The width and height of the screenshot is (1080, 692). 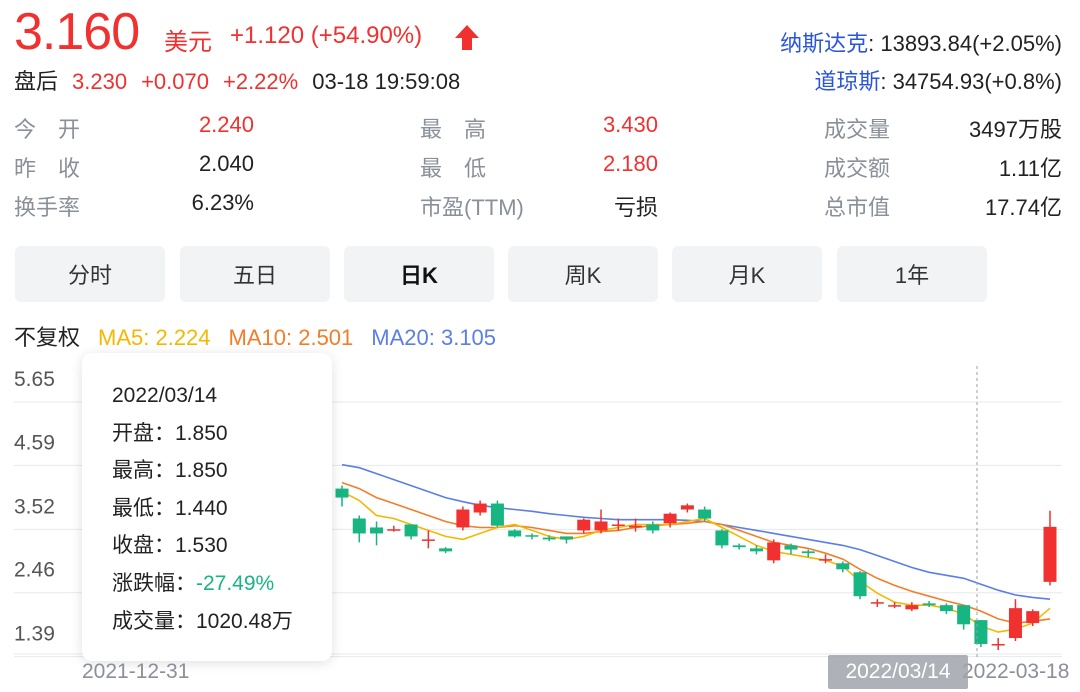 What do you see at coordinates (630, 163) in the screenshot?
I see `stat-value-low: 2.180` at bounding box center [630, 163].